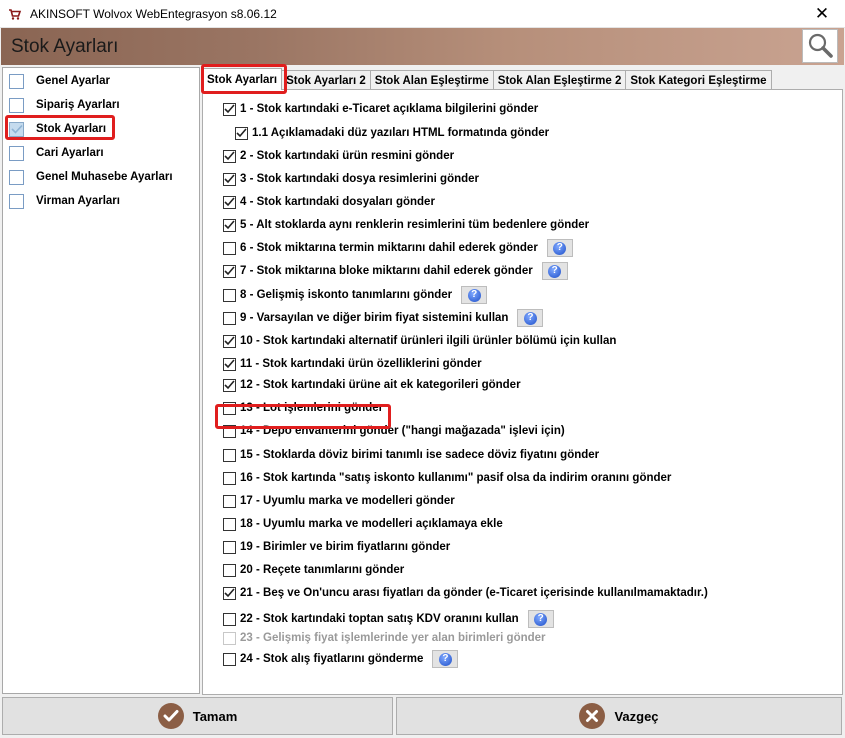  I want to click on tab-stok-alan-eslestirme: Stok Alan Eşleştirme, so click(431, 80).